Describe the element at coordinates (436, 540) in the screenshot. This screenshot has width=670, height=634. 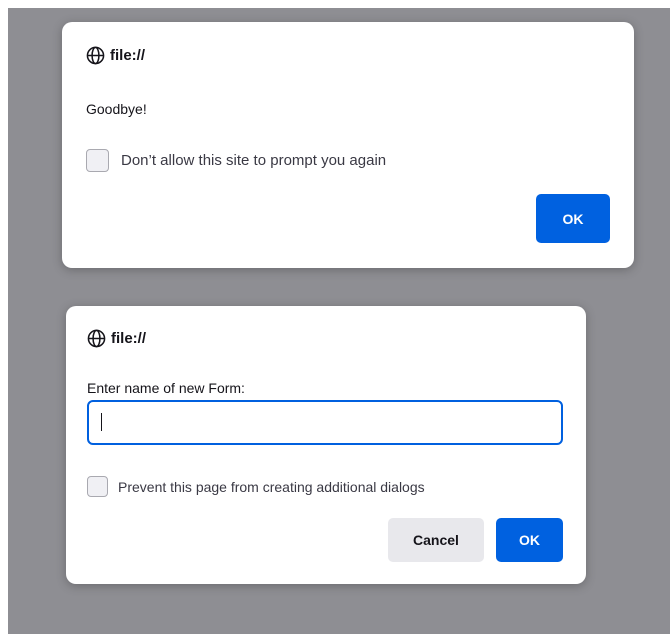
I see `cancel-button: Cancel` at that location.